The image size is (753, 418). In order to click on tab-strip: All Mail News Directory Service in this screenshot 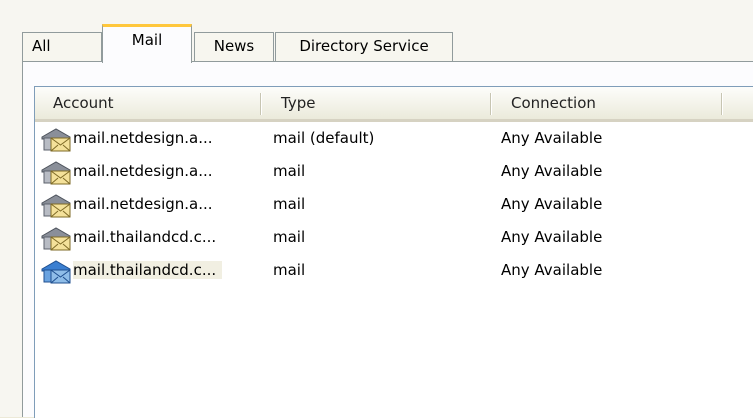, I will do `click(387, 43)`.